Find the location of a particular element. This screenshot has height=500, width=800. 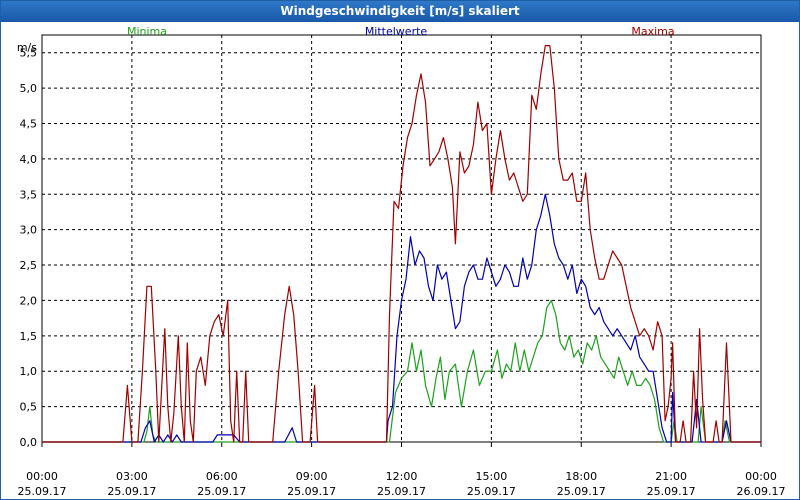

legend-maxima: Maxima is located at coordinates (652, 31).